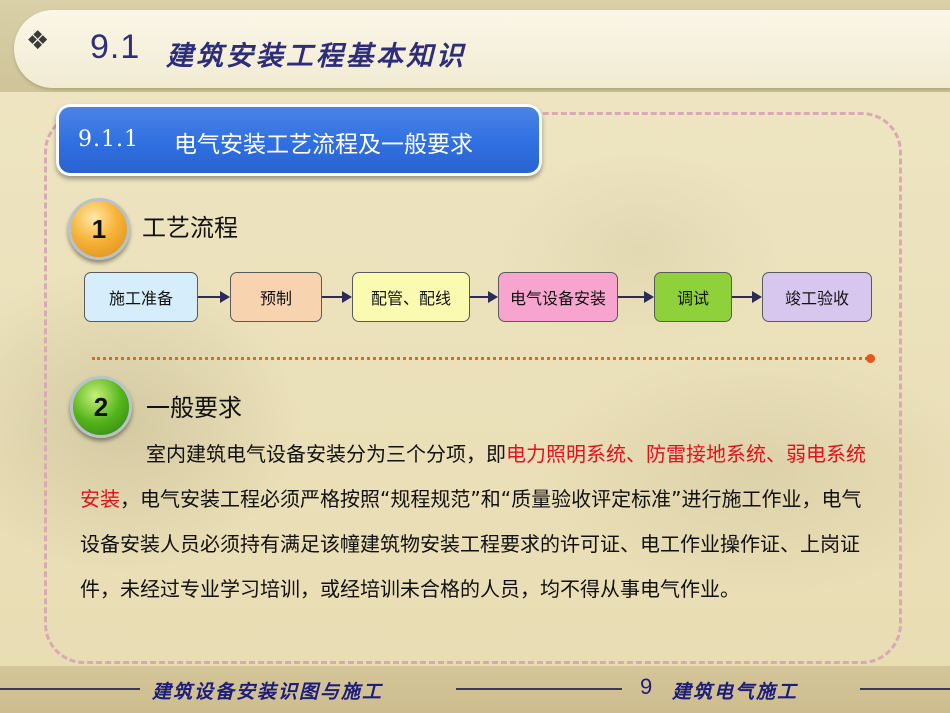 The image size is (950, 713). I want to click on flow-box-preparation: 施工准备, so click(141, 297).